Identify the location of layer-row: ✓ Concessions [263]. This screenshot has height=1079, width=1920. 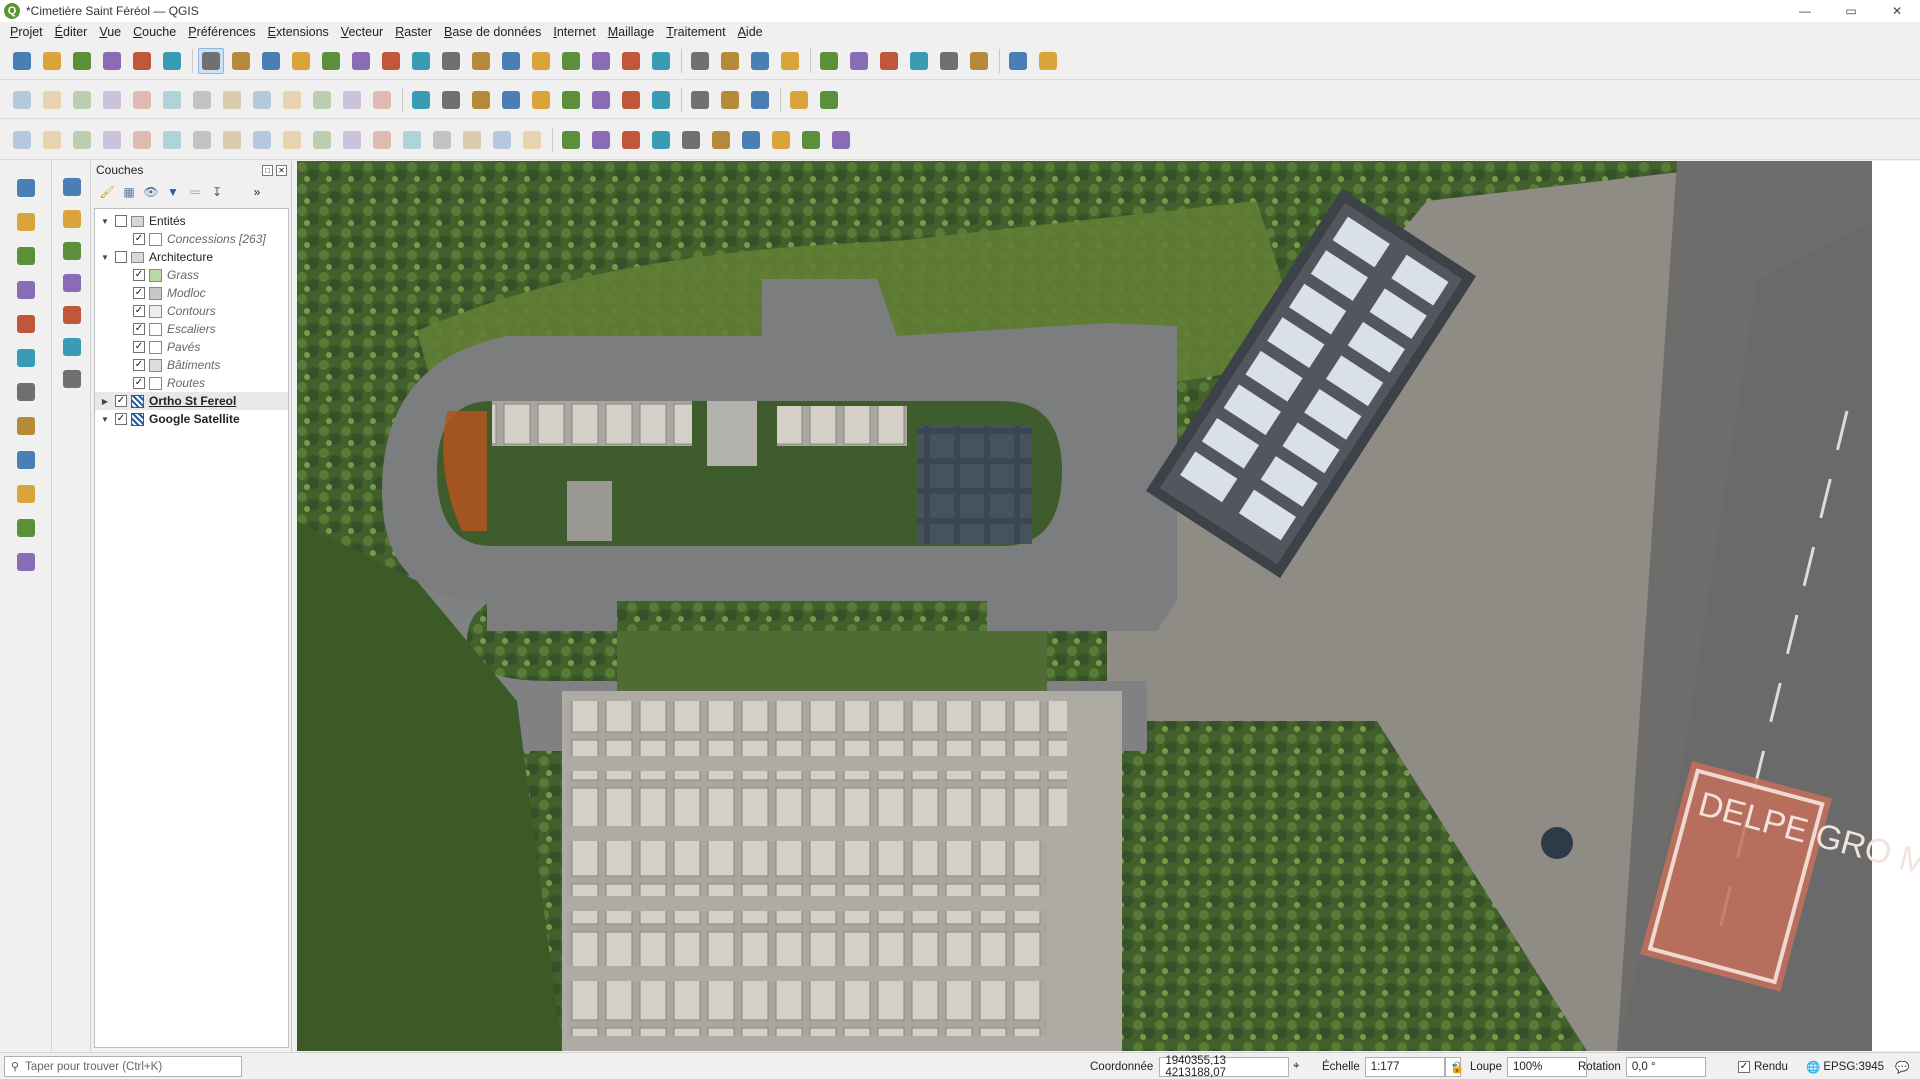
(191, 239).